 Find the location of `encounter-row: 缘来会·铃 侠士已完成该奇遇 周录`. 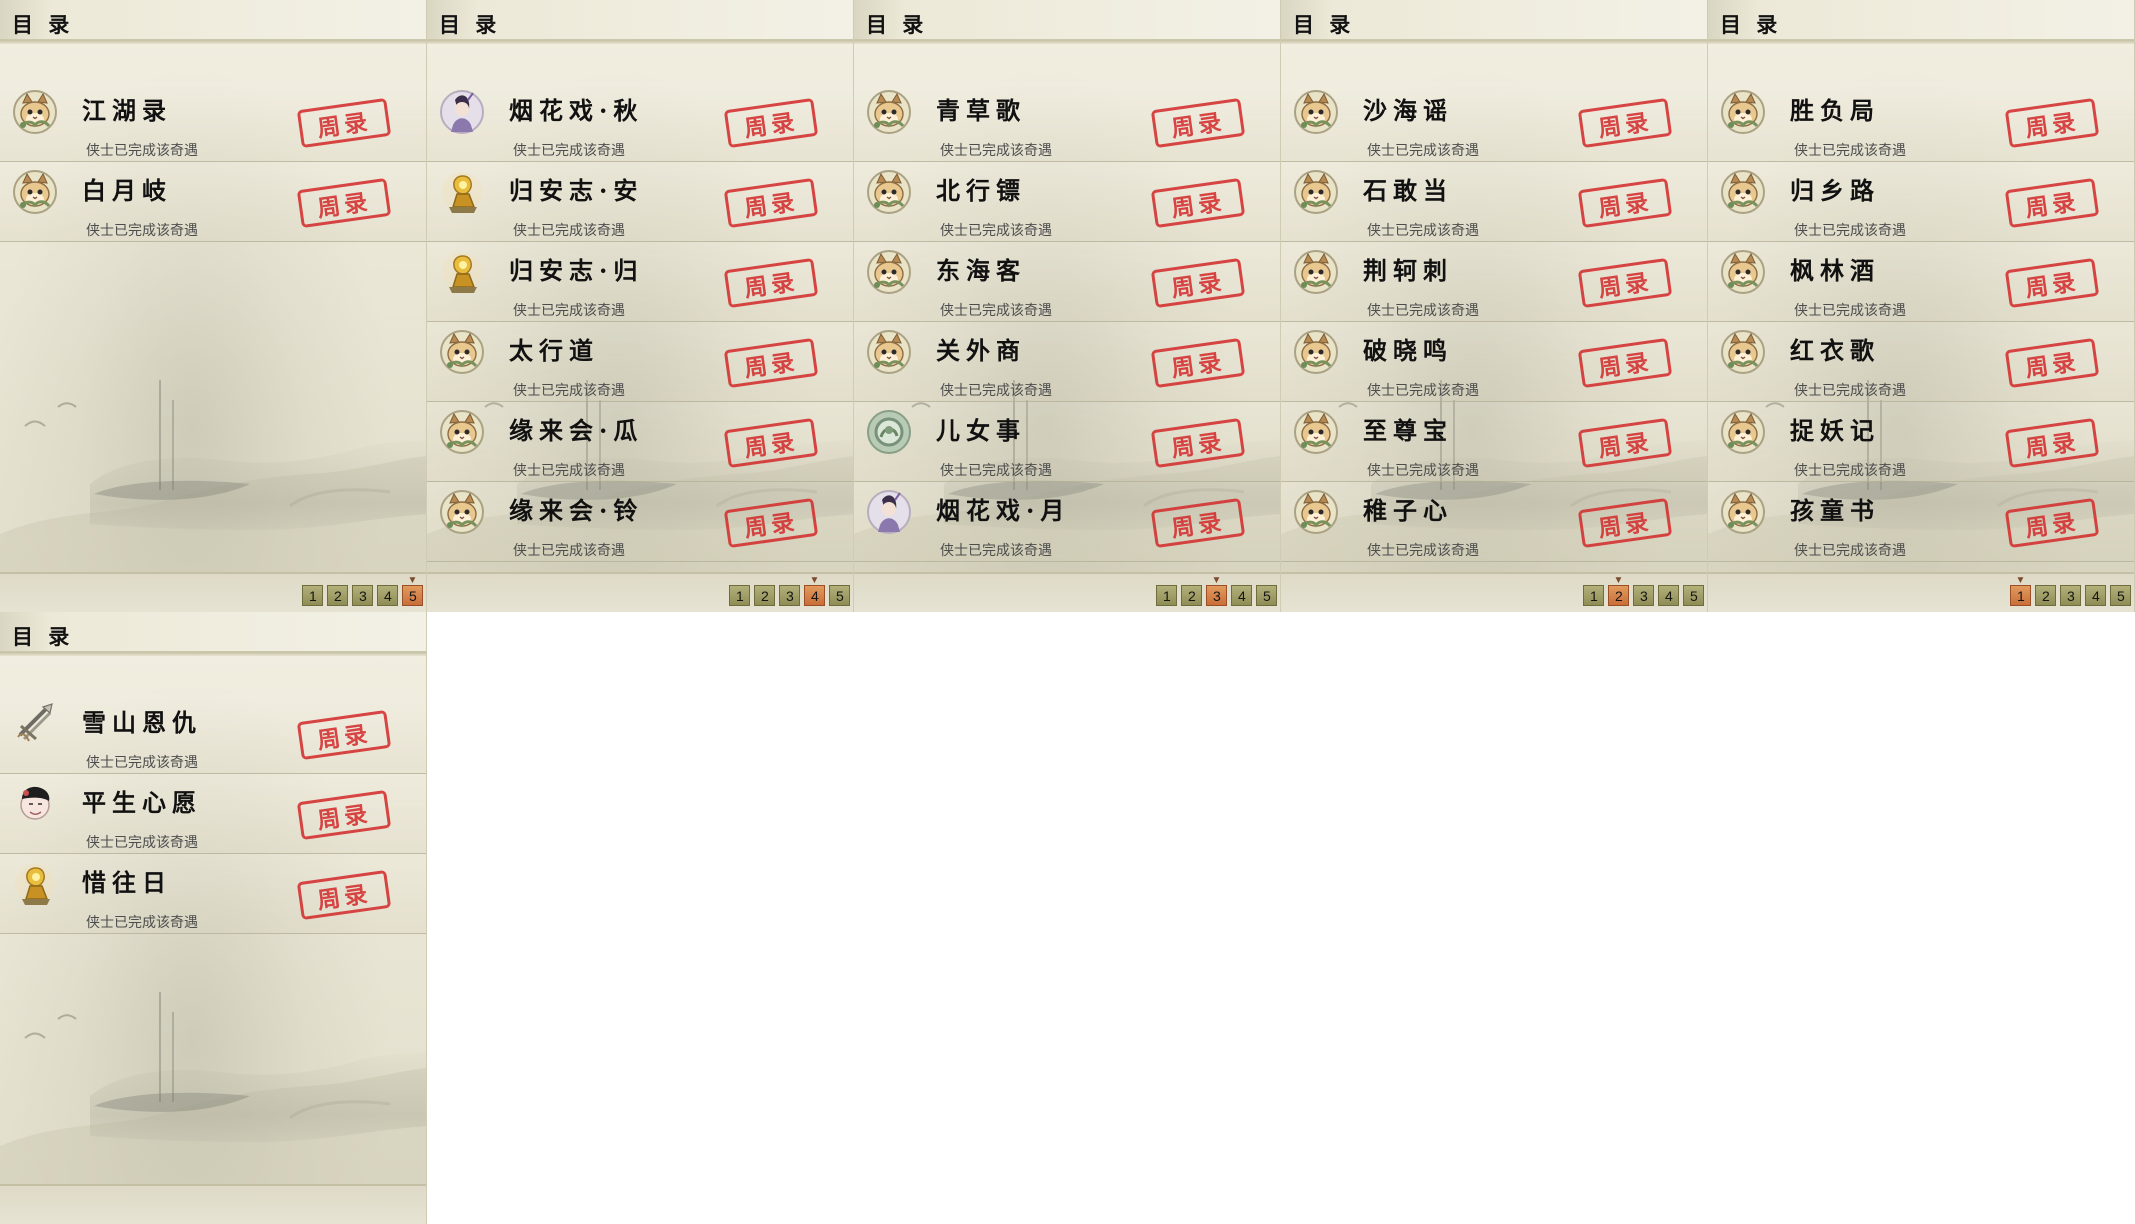

encounter-row: 缘来会·铃 侠士已完成该奇遇 周录 is located at coordinates (640, 522).